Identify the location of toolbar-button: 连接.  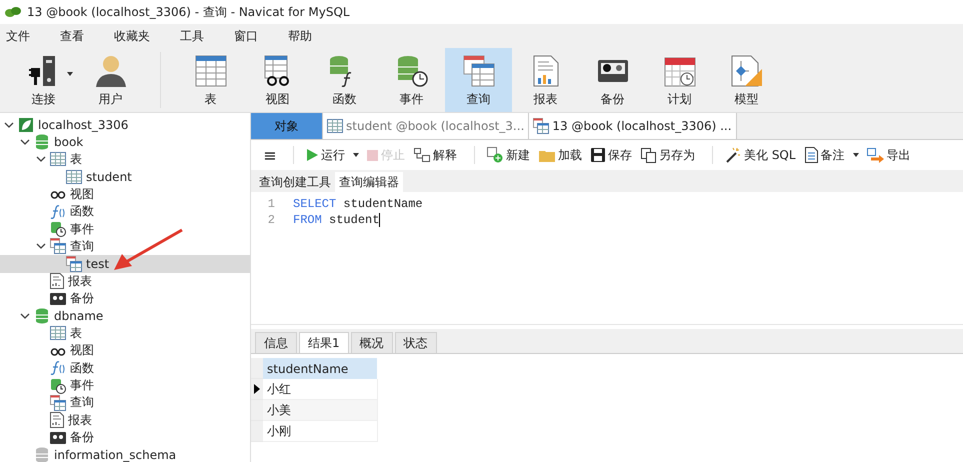
(43, 80).